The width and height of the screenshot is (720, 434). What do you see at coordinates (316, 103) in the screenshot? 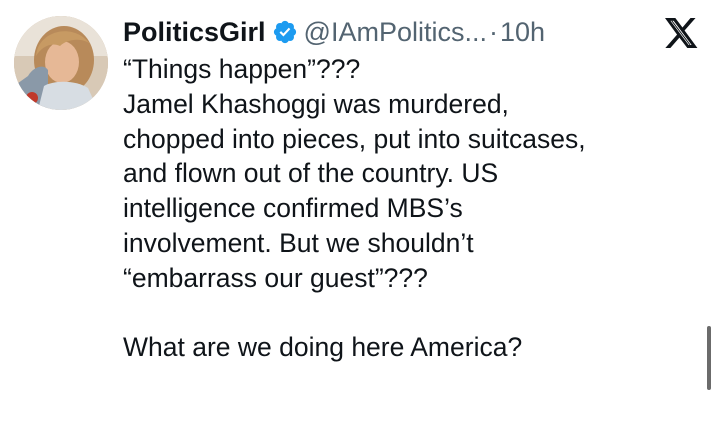
I see `tweet-line: Jamel Khashoggi was murdered,` at bounding box center [316, 103].